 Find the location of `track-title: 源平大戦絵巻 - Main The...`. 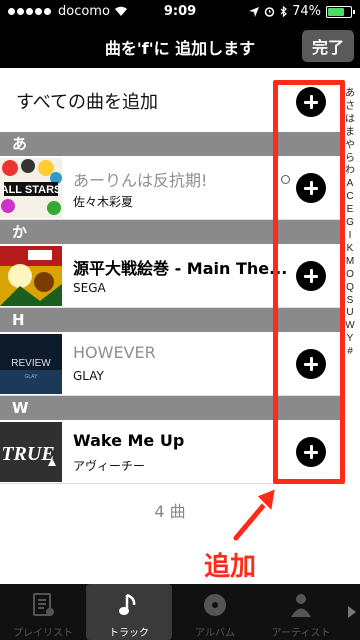

track-title: 源平大戦絵巻 - Main The... is located at coordinates (180, 268).